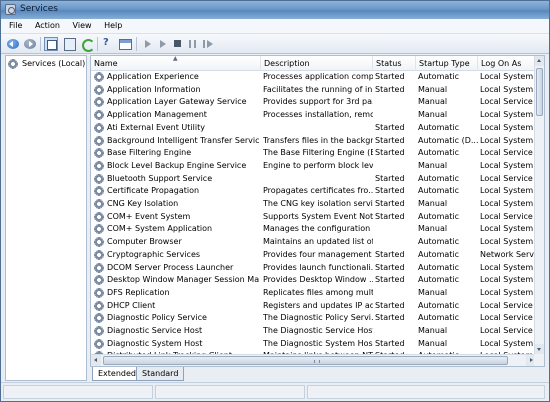 The width and height of the screenshot is (550, 402). What do you see at coordinates (163, 44) in the screenshot?
I see `start-service-alt-icon` at bounding box center [163, 44].